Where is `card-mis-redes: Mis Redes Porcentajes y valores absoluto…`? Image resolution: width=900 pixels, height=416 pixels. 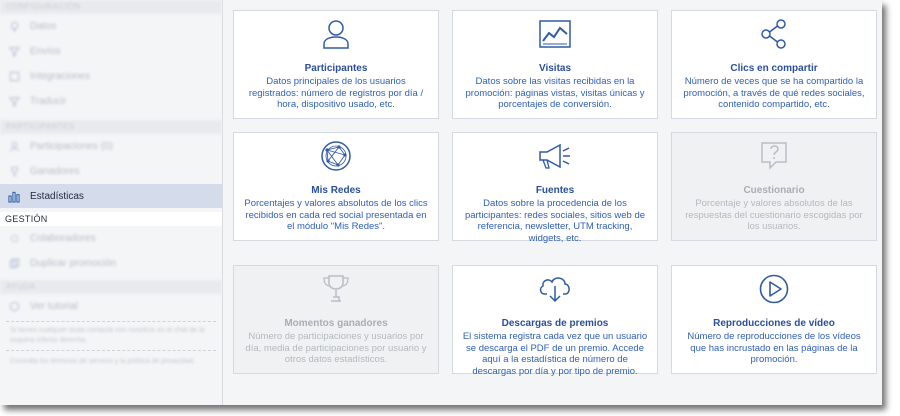
card-mis-redes: Mis Redes Porcentajes y valores absoluto… is located at coordinates (336, 186).